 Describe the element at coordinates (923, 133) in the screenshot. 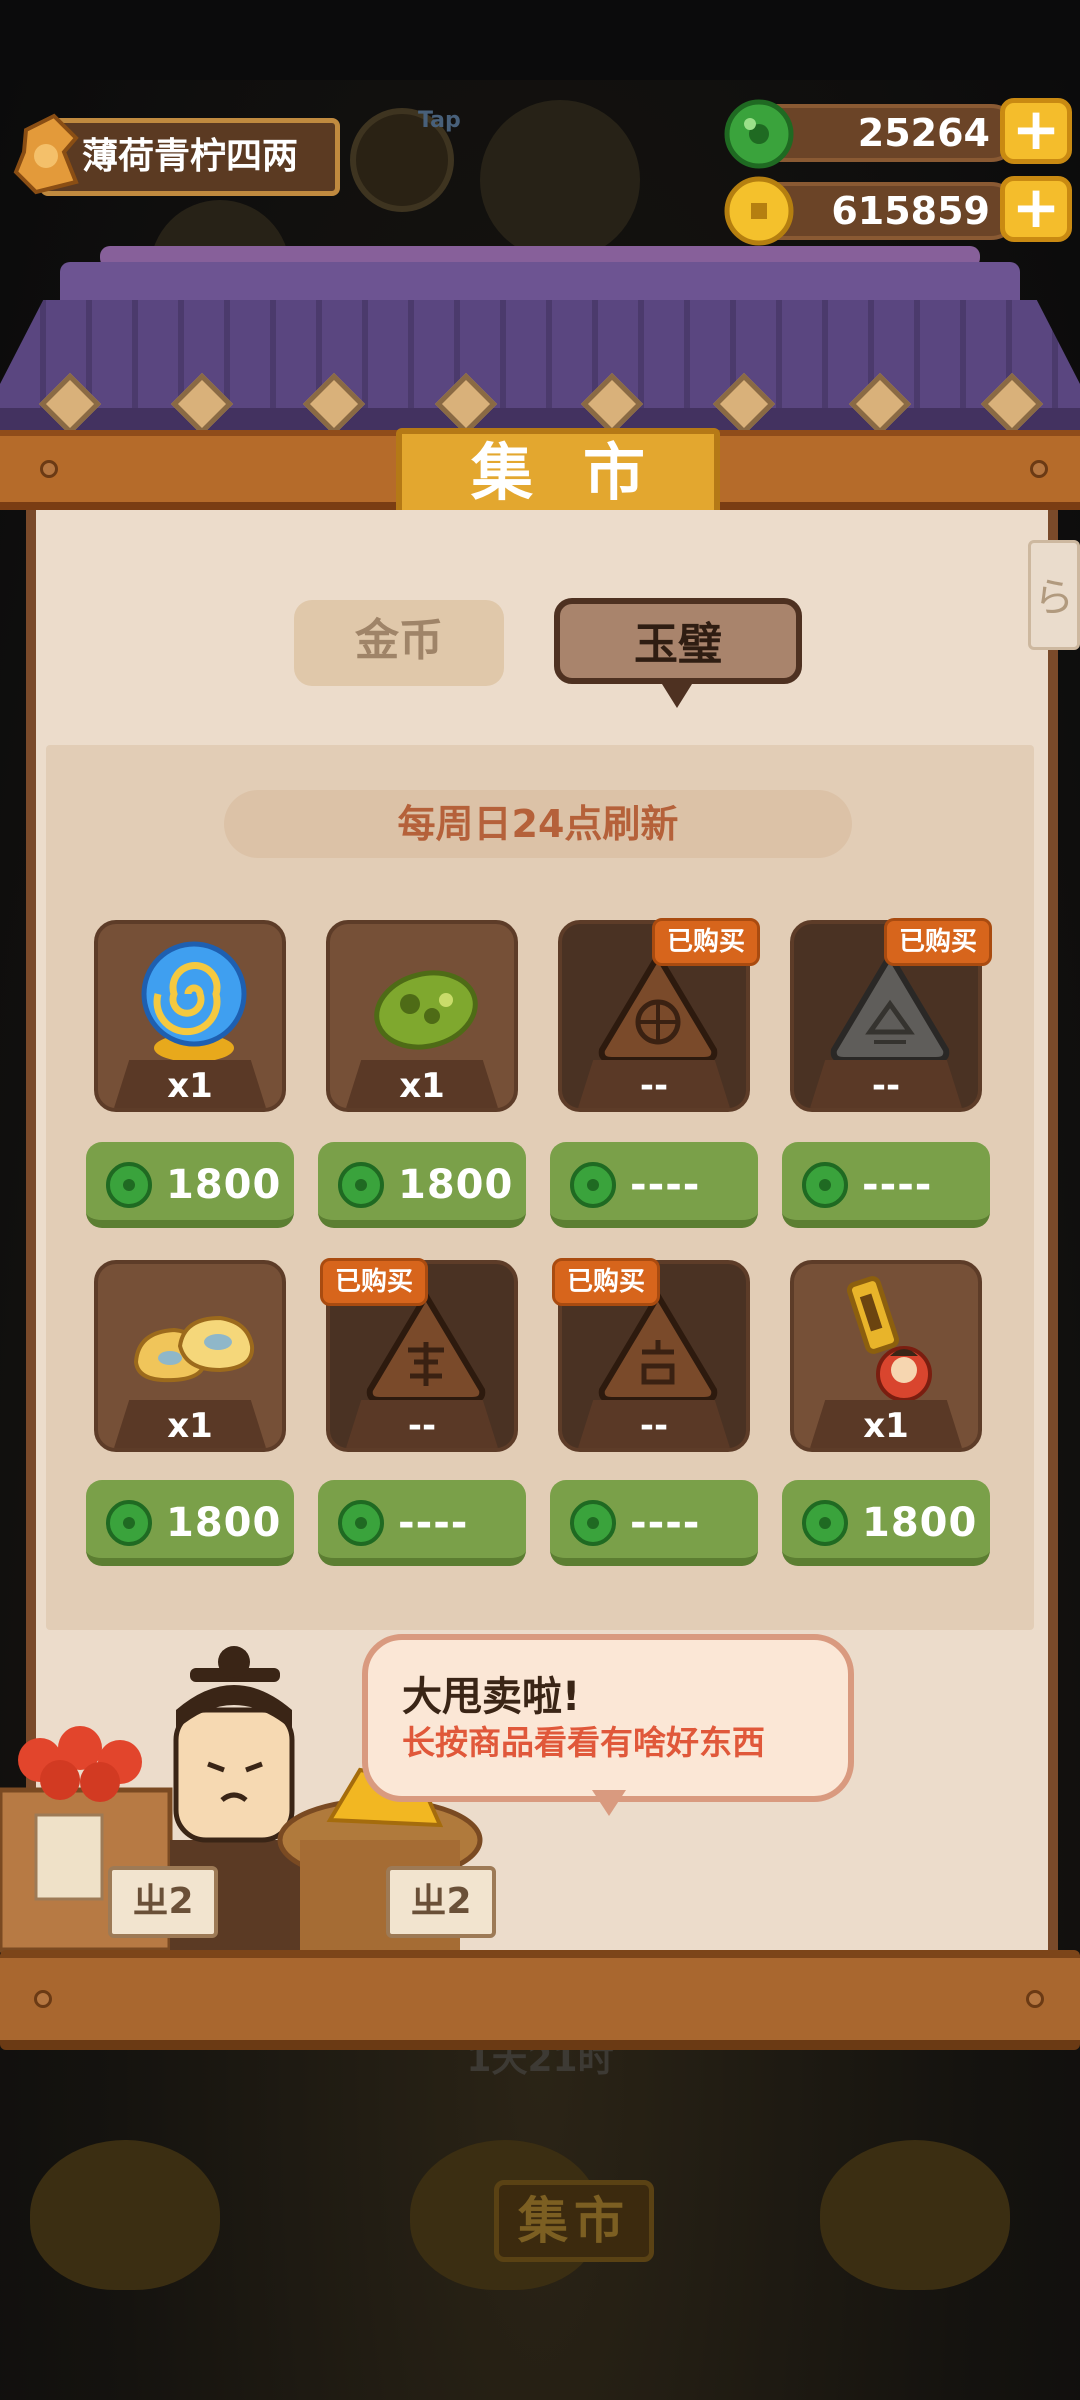

I see `jade-amount: 25264` at that location.